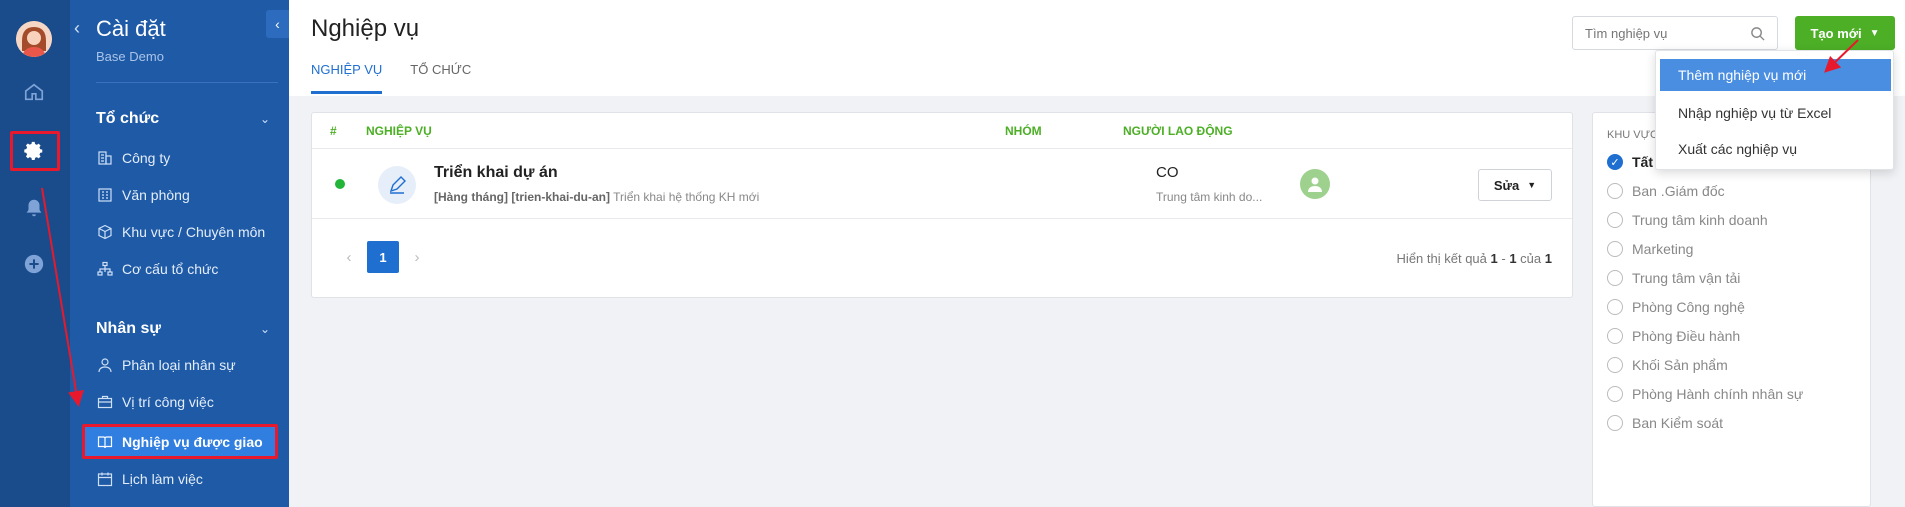  I want to click on sidebar-item-label: Phân loại nhân sự, so click(179, 365).